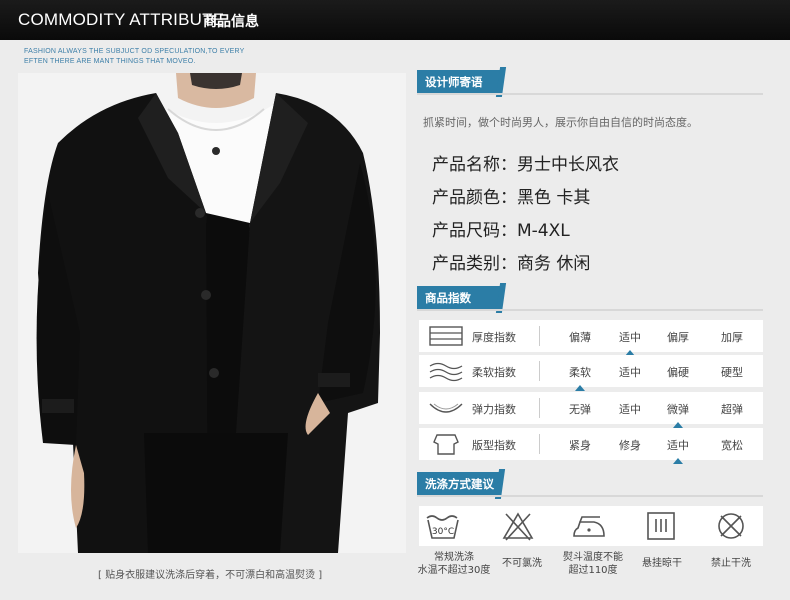  Describe the element at coordinates (678, 337) in the screenshot. I see `index-level: 偏厚` at that location.